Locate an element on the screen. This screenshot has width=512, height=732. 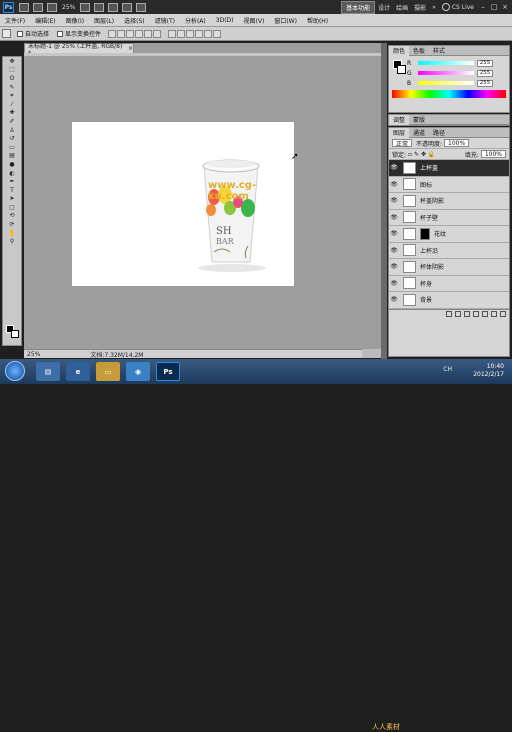
minimize-button: – is located at coordinates (483, 7).